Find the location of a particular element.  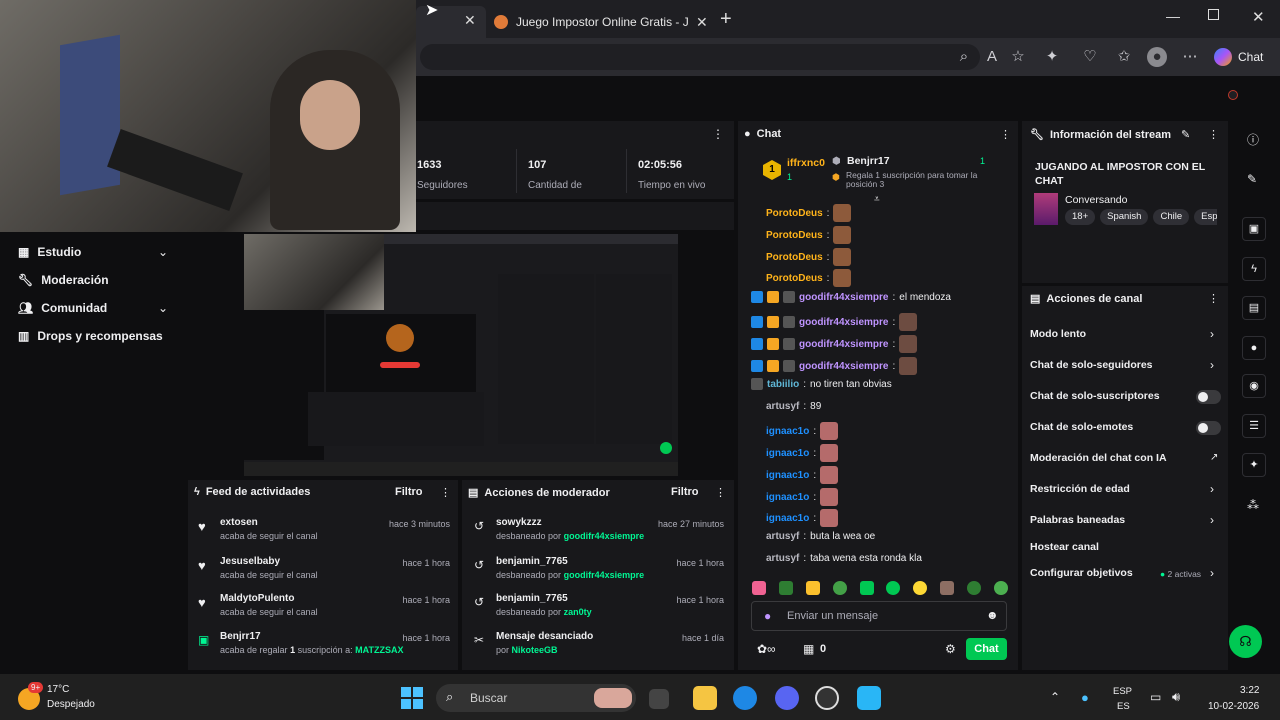

rail-list-icon: ☰ is located at coordinates (1254, 426).